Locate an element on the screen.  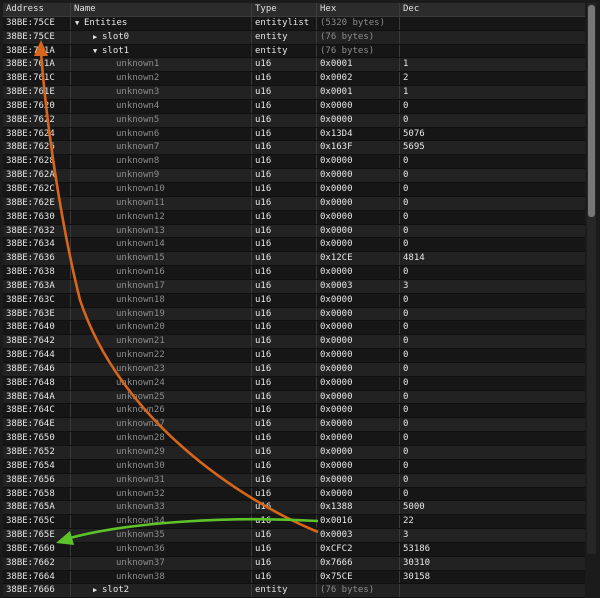
cell-hex: 0x13D4 is located at coordinates (357, 134).